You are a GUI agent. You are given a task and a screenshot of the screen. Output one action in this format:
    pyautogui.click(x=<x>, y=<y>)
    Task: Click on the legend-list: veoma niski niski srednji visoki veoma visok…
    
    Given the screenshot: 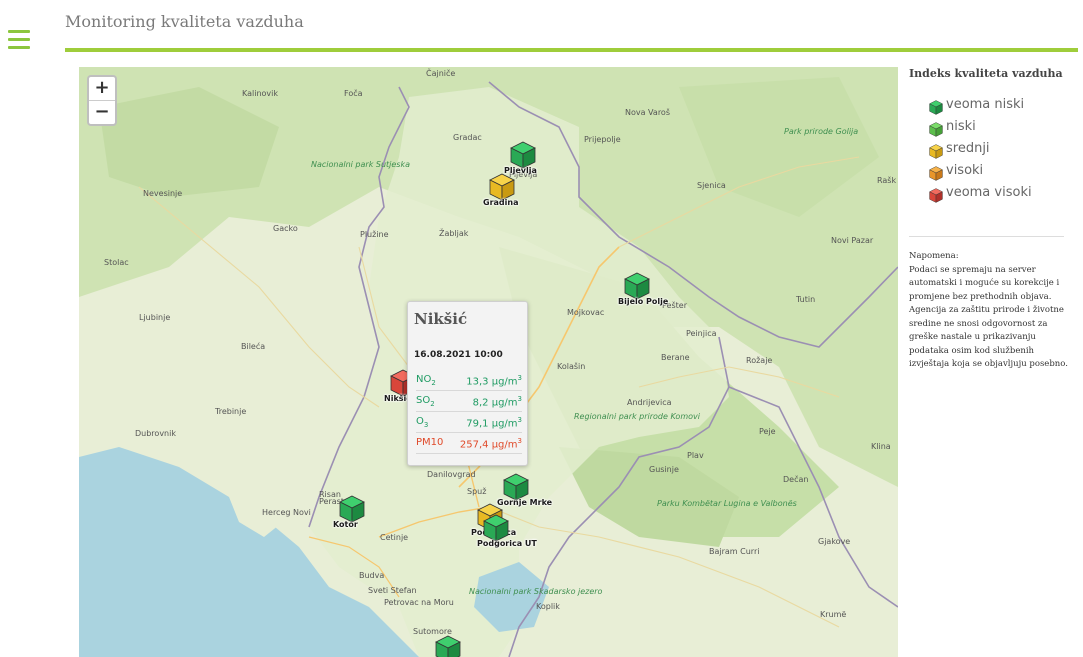 What is the action you would take?
    pyautogui.click(x=989, y=148)
    